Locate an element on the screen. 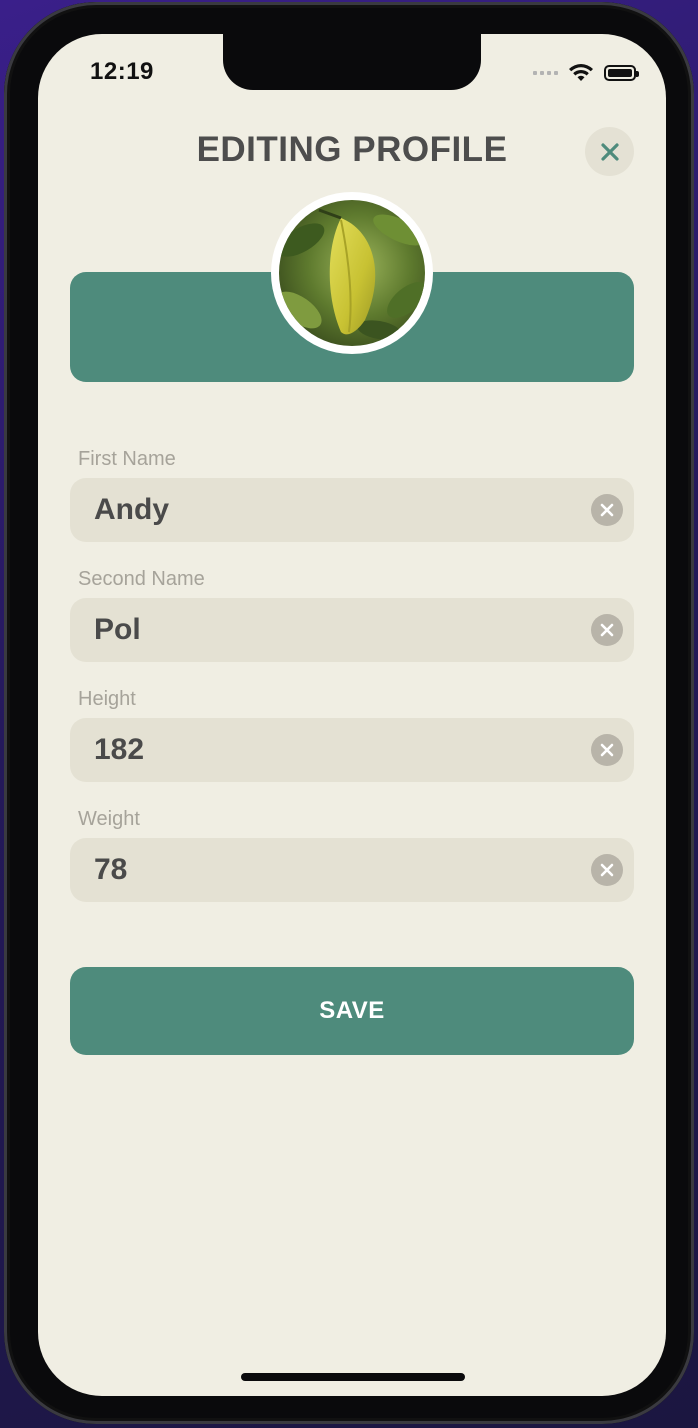  battery-icon is located at coordinates (621, 73).